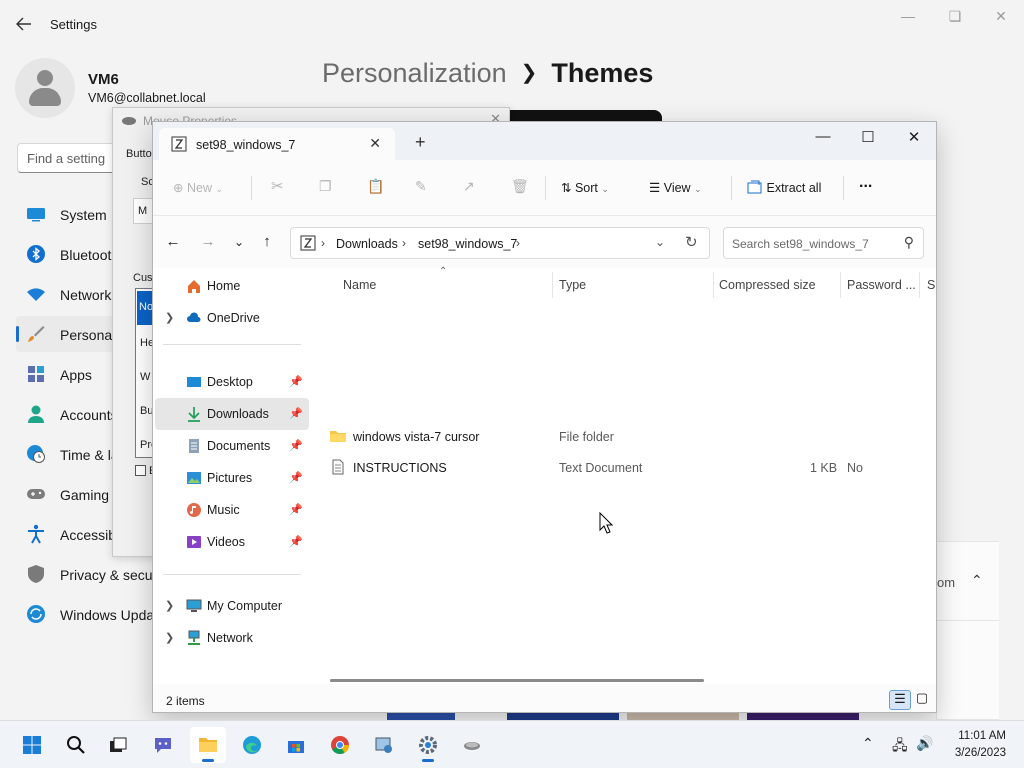 This screenshot has width=1024, height=768. I want to click on clock: 11:01 AM 3/26/2023, so click(980, 745).